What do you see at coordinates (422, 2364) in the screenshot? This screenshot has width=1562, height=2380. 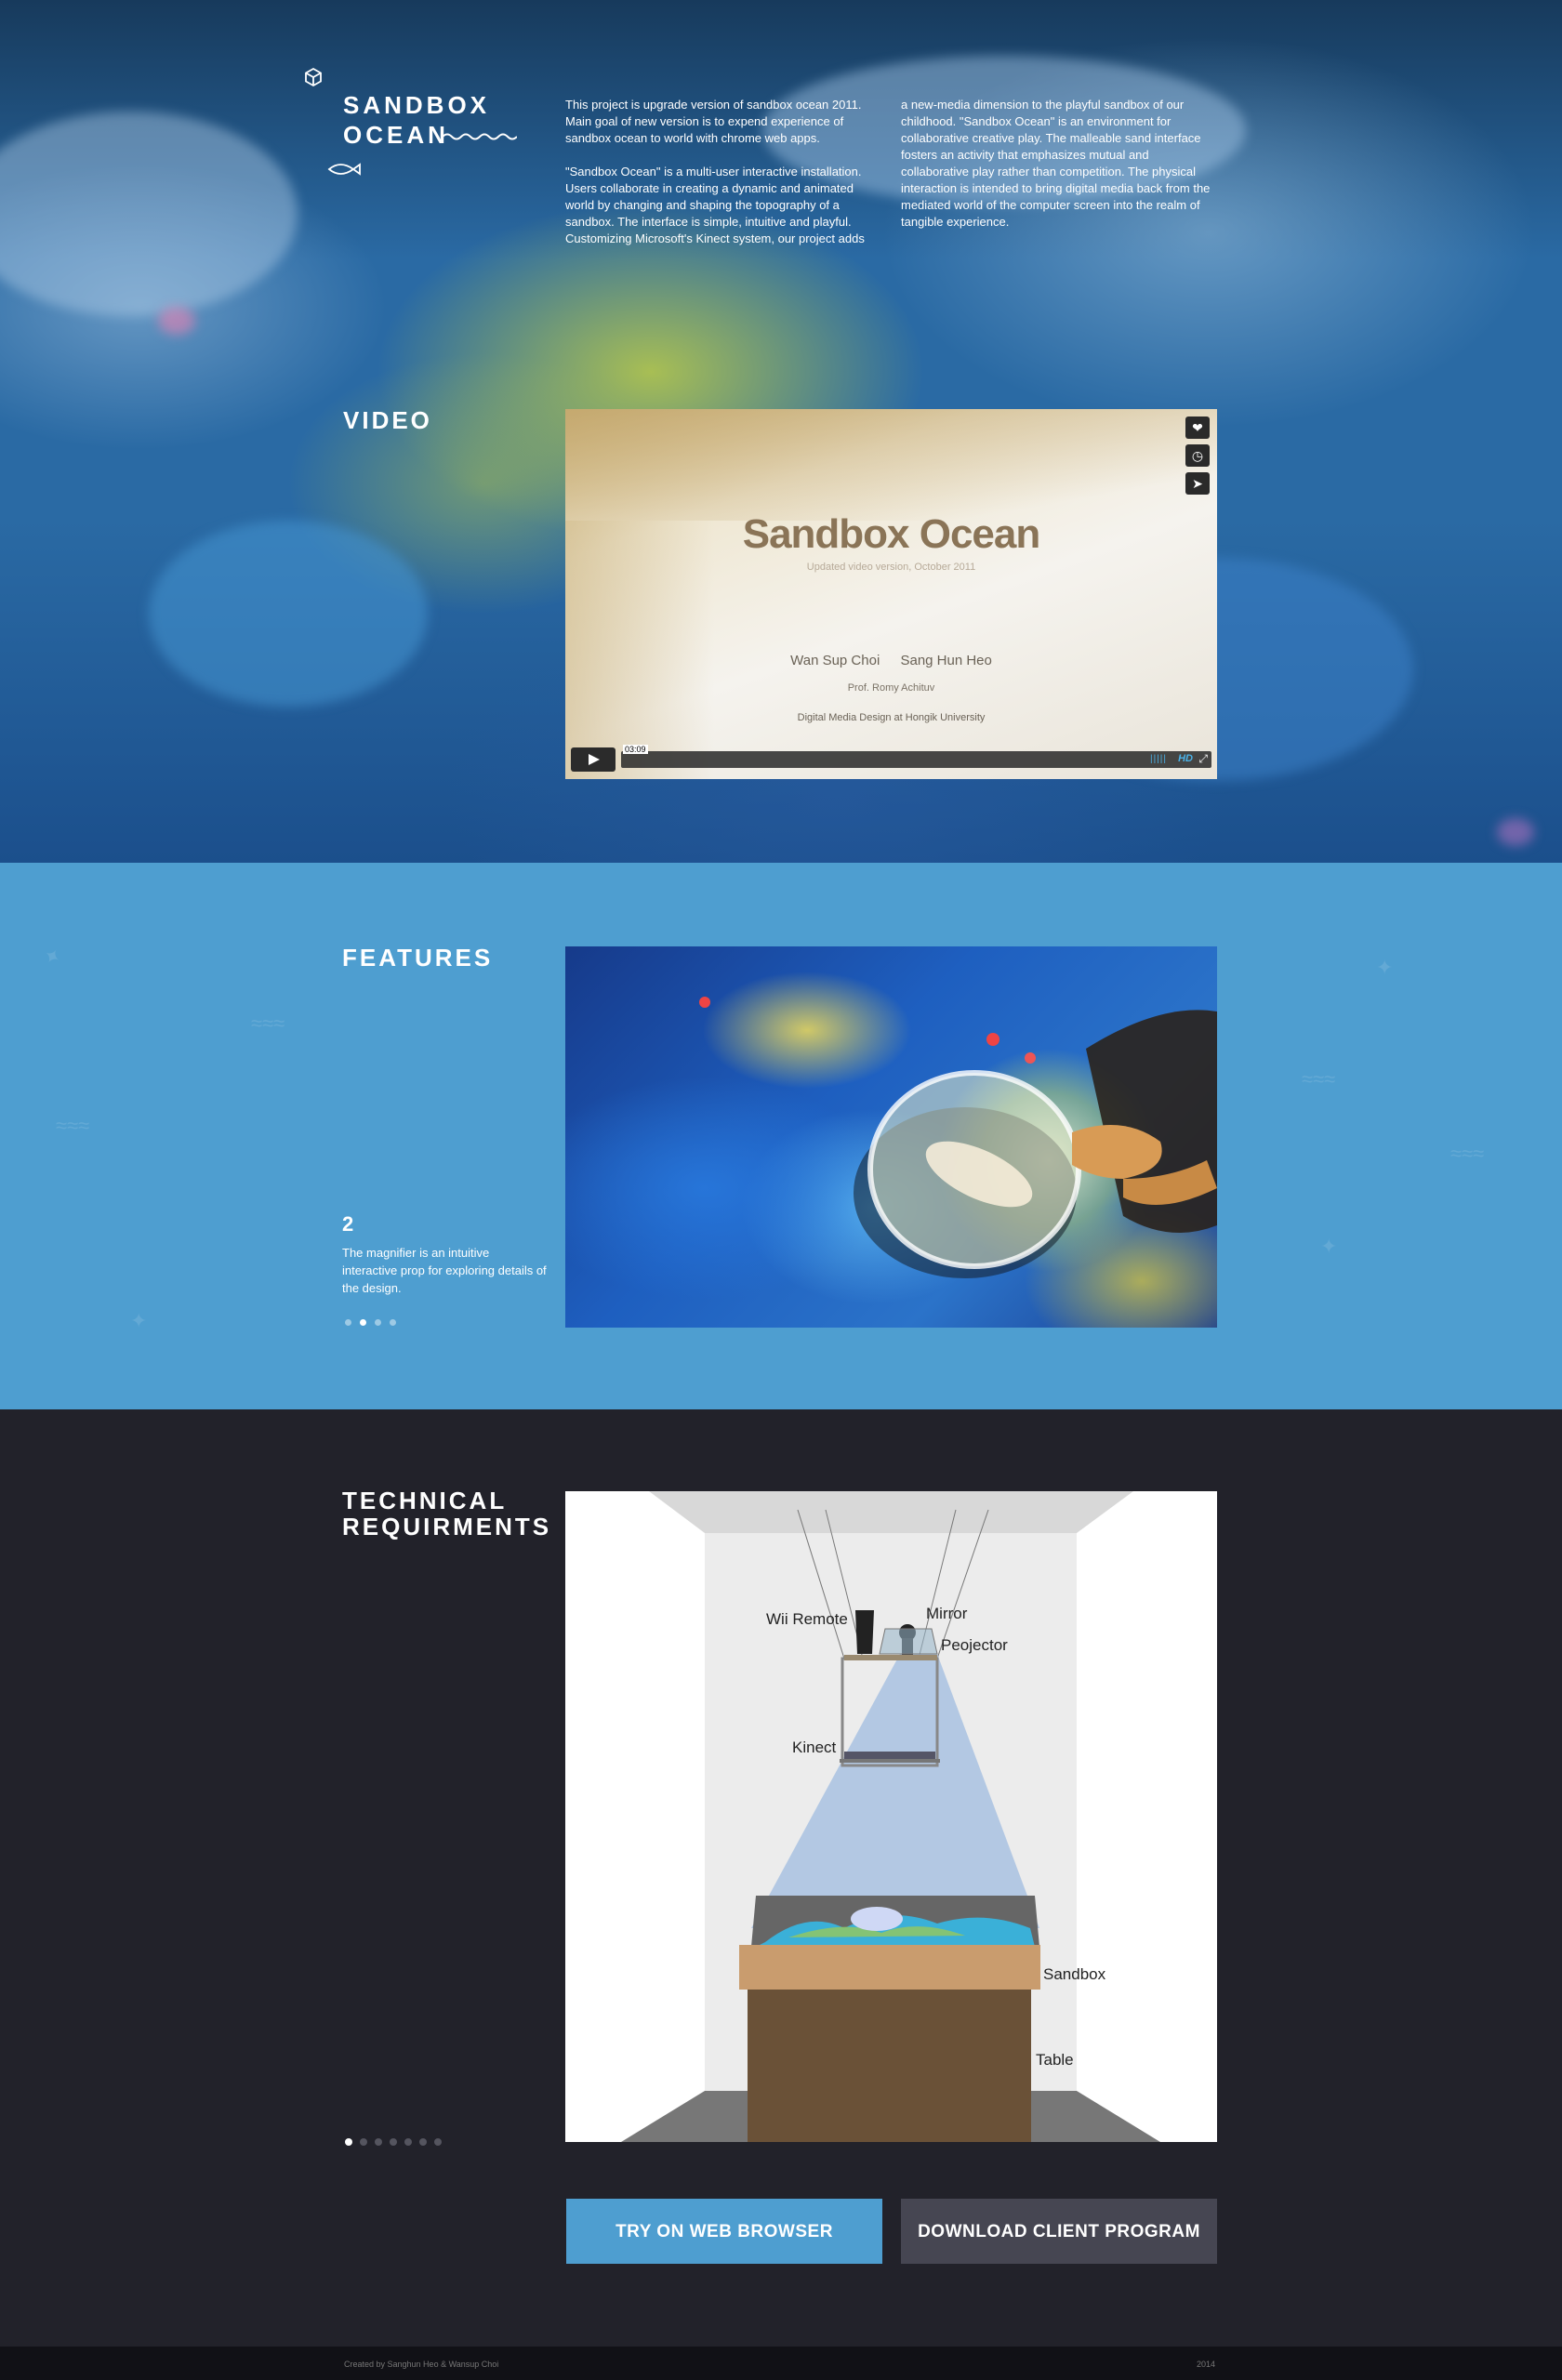 I see `footer-credit: Created by Sanghun Heo & Wansup Choi` at bounding box center [422, 2364].